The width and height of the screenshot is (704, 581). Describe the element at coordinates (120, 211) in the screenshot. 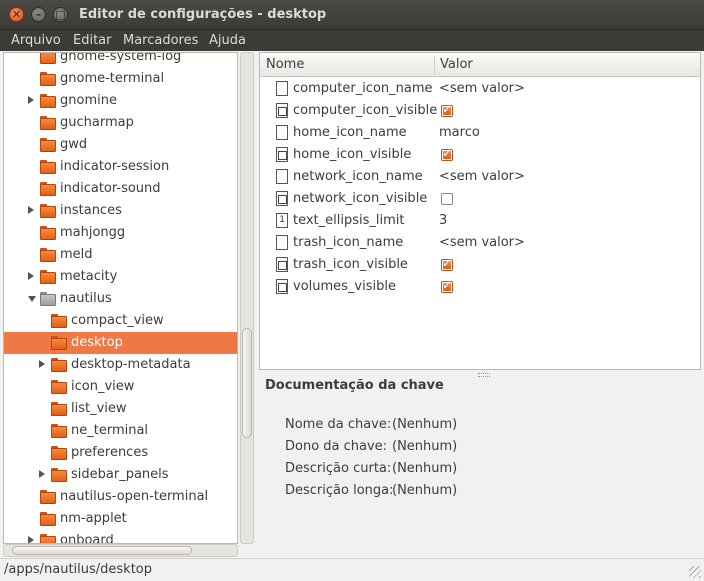

I see `tree-item: instances` at that location.